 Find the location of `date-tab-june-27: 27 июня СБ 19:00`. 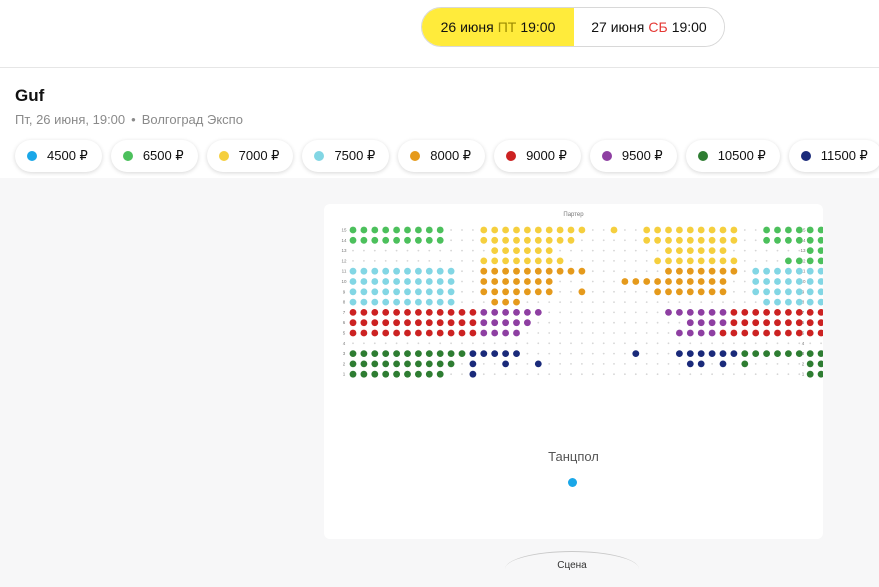

date-tab-june-27: 27 июня СБ 19:00 is located at coordinates (649, 27).